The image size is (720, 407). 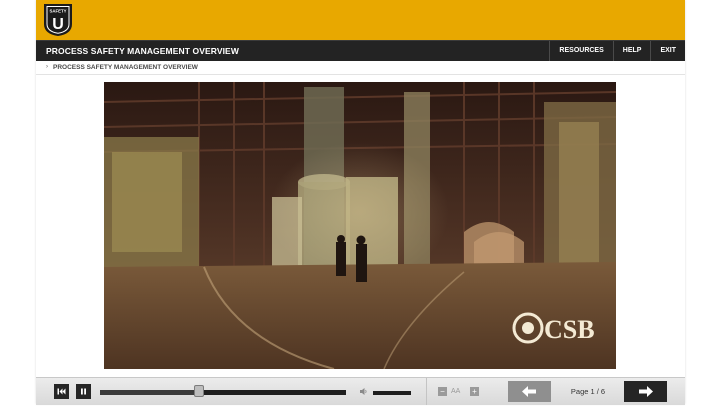 I want to click on safety-u-logo: SAFETY U, so click(x=58, y=20).